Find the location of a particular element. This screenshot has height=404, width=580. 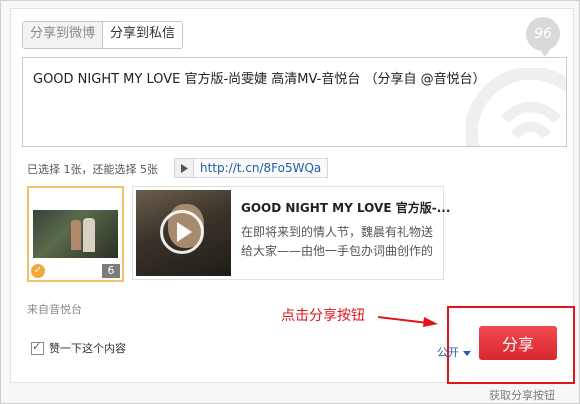

source-label: 来自音悦台 is located at coordinates (54, 309).